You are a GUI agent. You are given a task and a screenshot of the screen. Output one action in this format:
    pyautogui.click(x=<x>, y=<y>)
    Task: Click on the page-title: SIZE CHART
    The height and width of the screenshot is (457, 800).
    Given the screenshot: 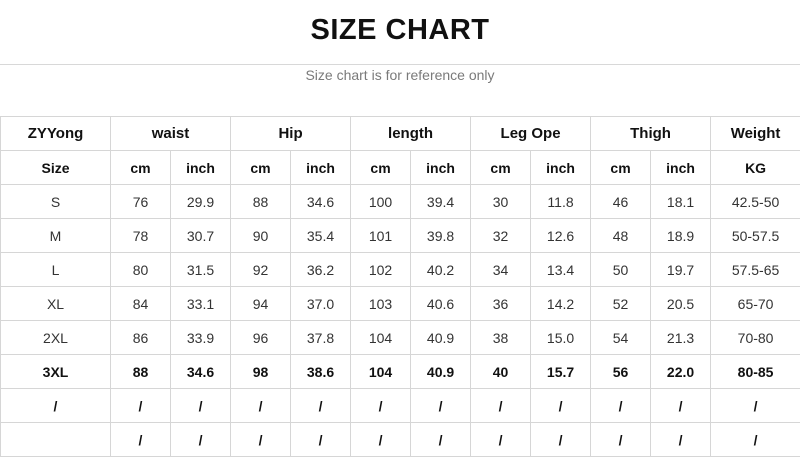 What is the action you would take?
    pyautogui.click(x=400, y=30)
    